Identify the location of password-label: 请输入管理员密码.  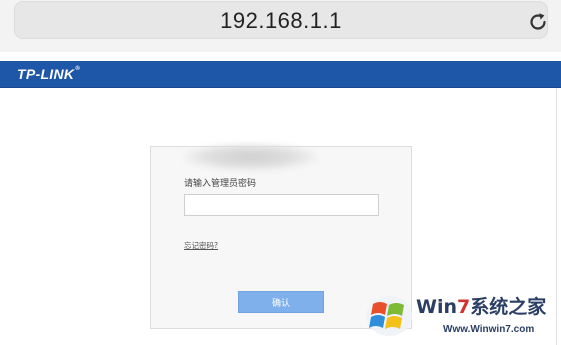
(220, 184).